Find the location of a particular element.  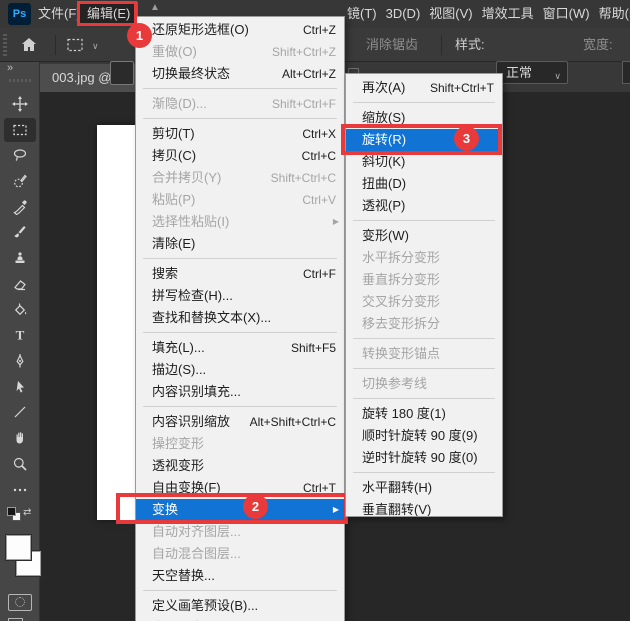

menu-item-fade: 渐隐(D)... Shift+Ctrl+F is located at coordinates (240, 104).